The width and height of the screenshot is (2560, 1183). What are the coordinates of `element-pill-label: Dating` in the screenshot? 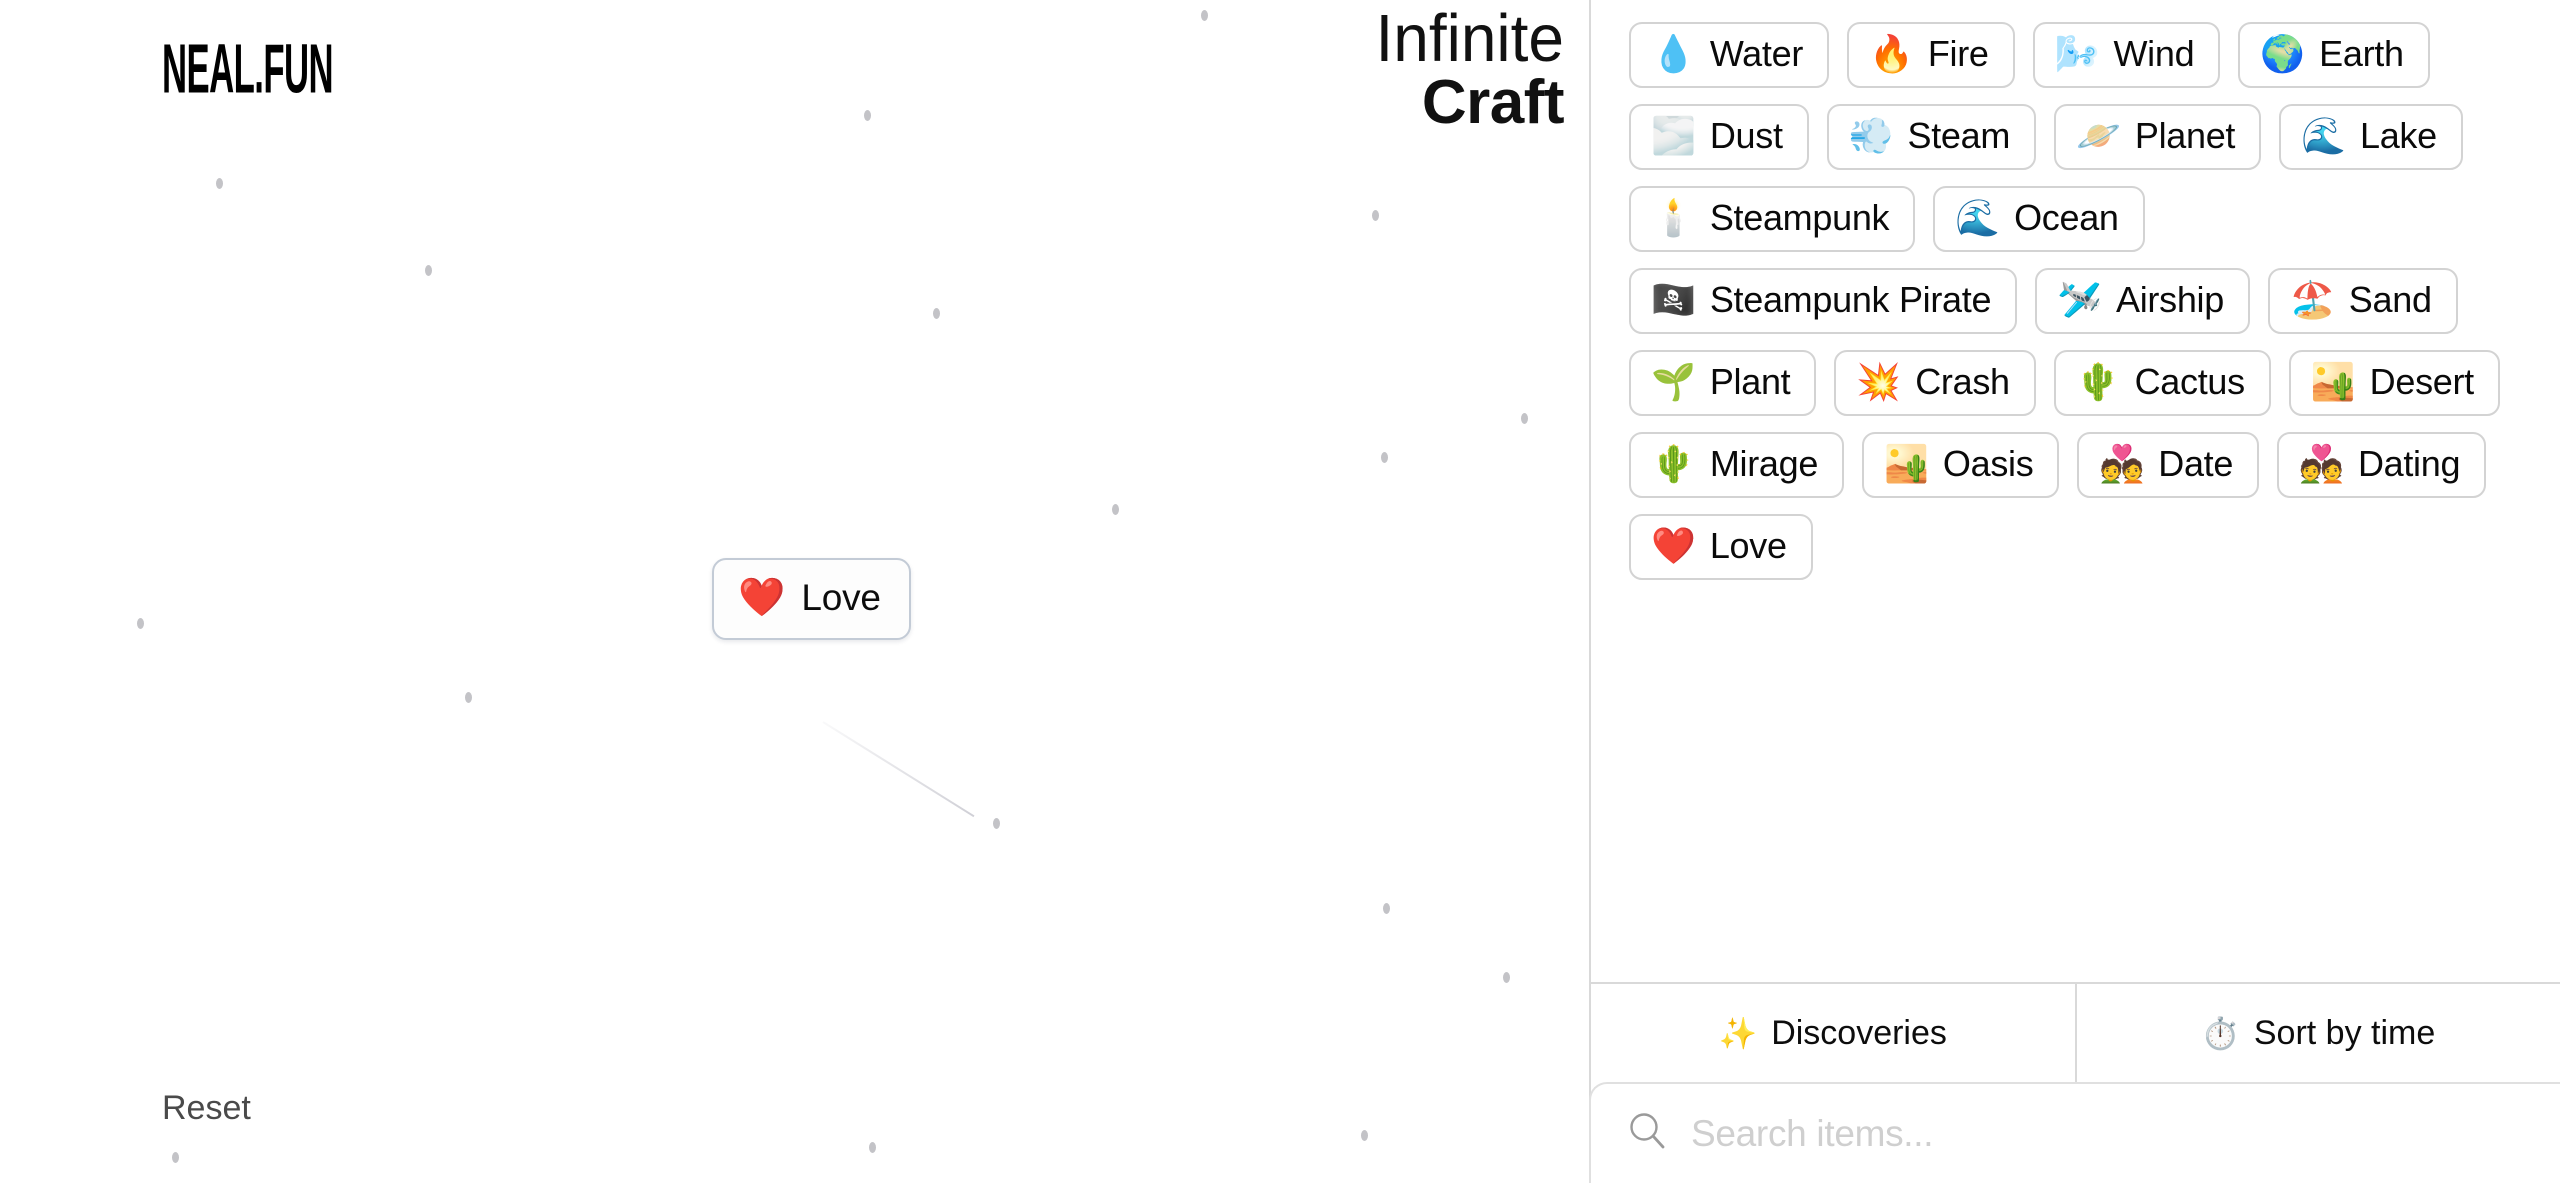 It's located at (2409, 463).